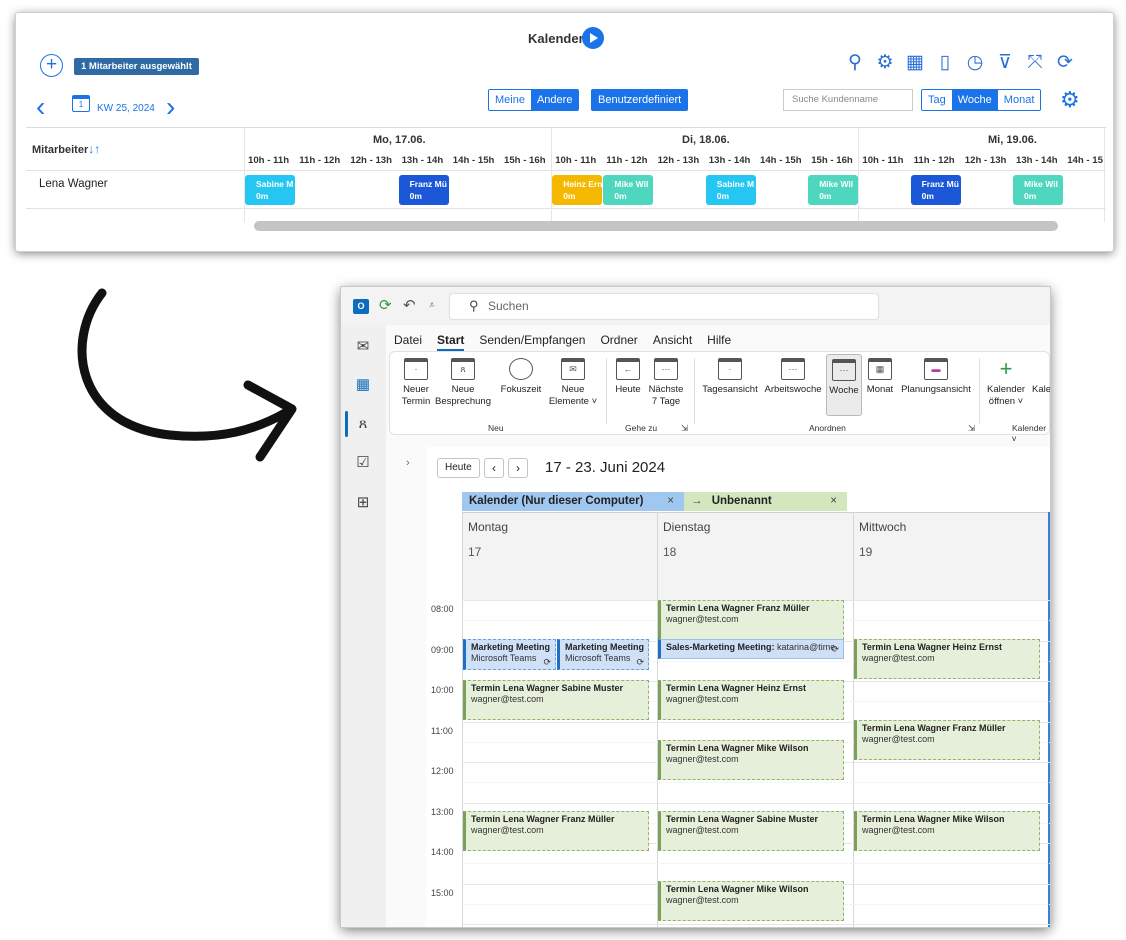 This screenshot has width=1126, height=940. What do you see at coordinates (640, 100) in the screenshot?
I see `custom-button: Benutzerdefiniert` at bounding box center [640, 100].